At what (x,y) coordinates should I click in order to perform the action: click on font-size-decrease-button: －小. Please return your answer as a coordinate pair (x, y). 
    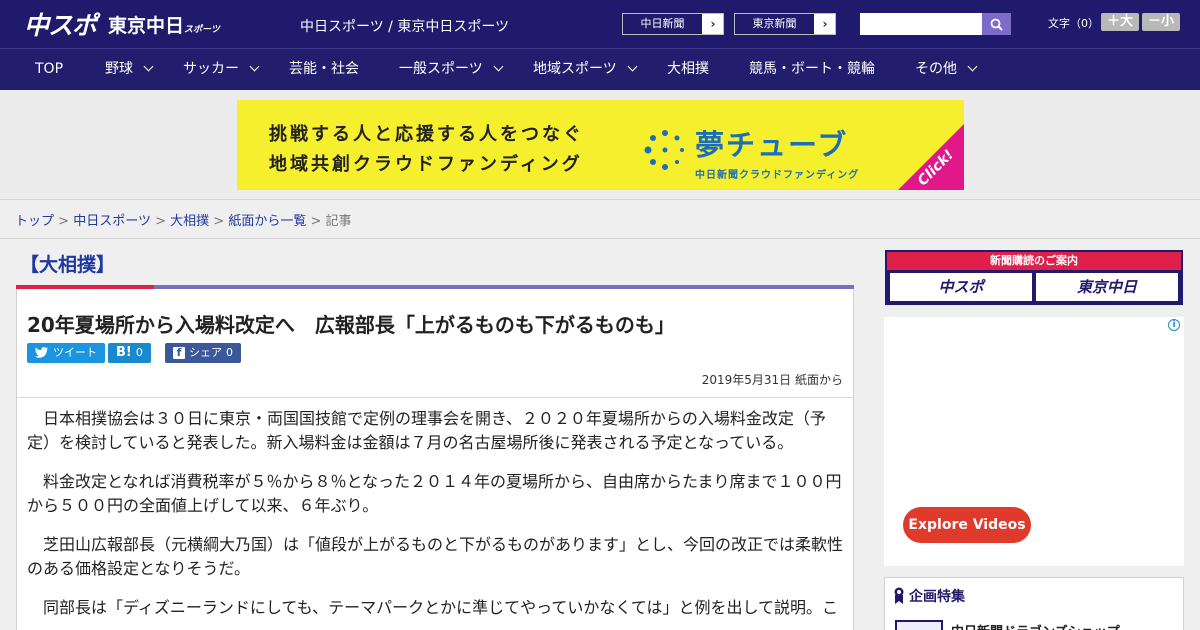
    Looking at the image, I should click on (1161, 22).